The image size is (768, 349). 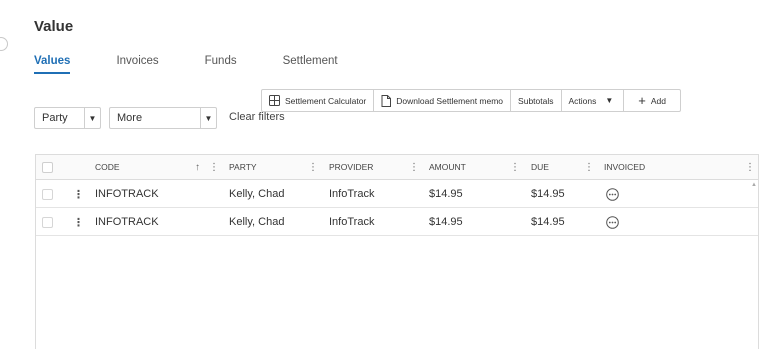 I want to click on actions-button: Actions ▼, so click(x=593, y=100).